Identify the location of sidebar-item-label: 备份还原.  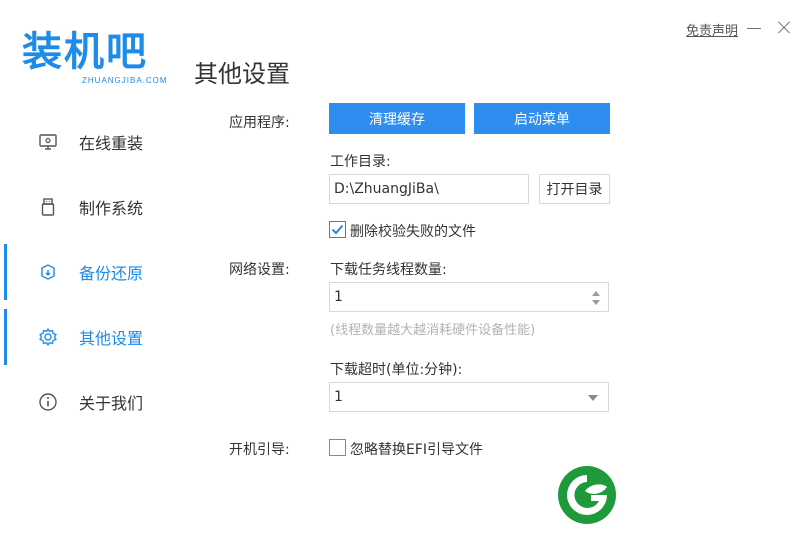
(111, 273).